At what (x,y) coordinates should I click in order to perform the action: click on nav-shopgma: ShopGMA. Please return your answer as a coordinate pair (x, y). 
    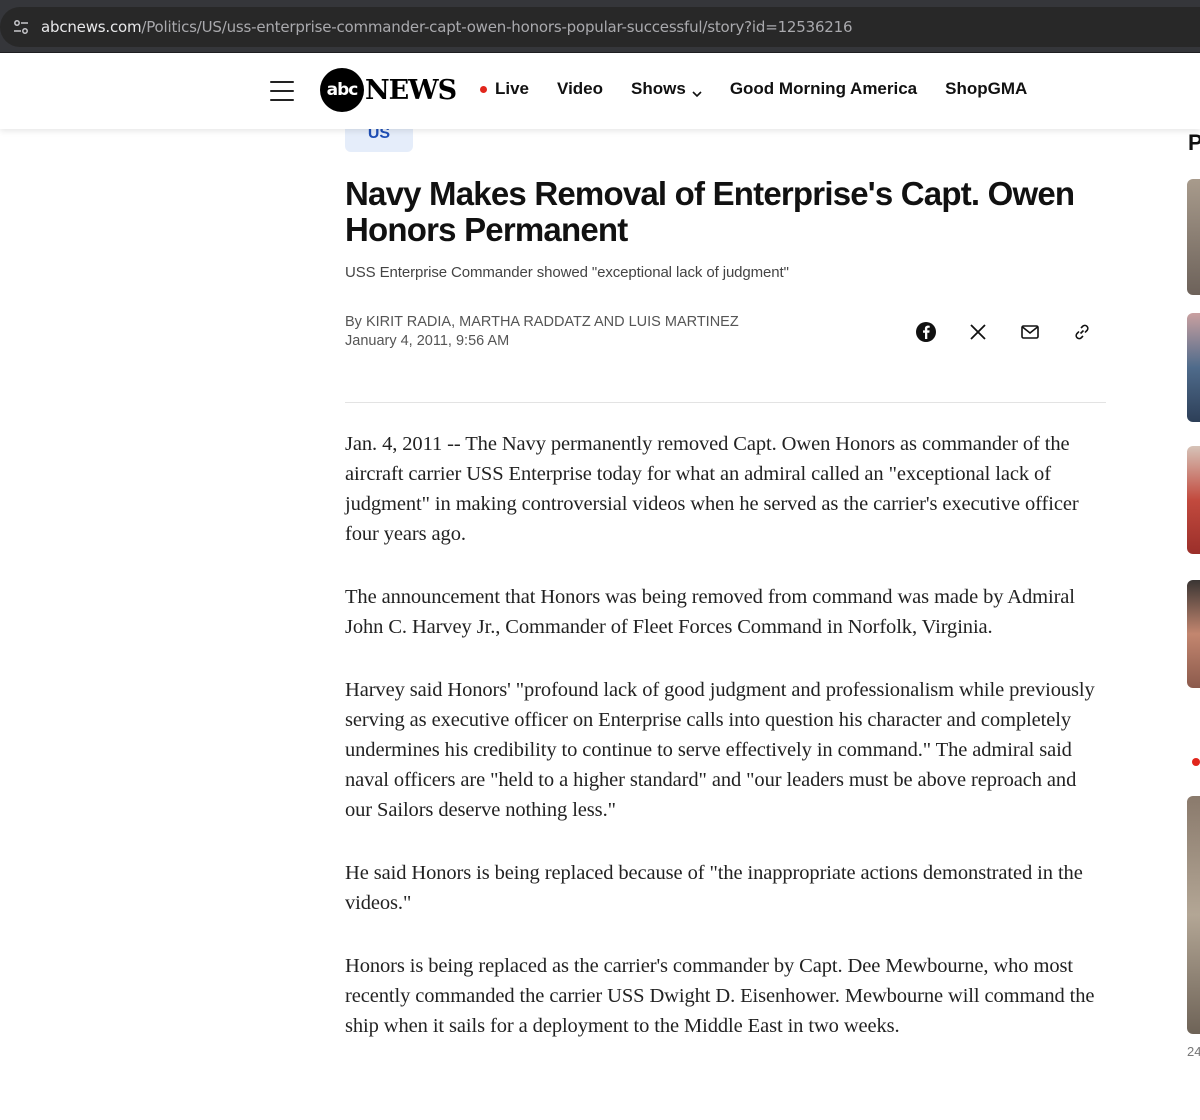
    Looking at the image, I should click on (986, 89).